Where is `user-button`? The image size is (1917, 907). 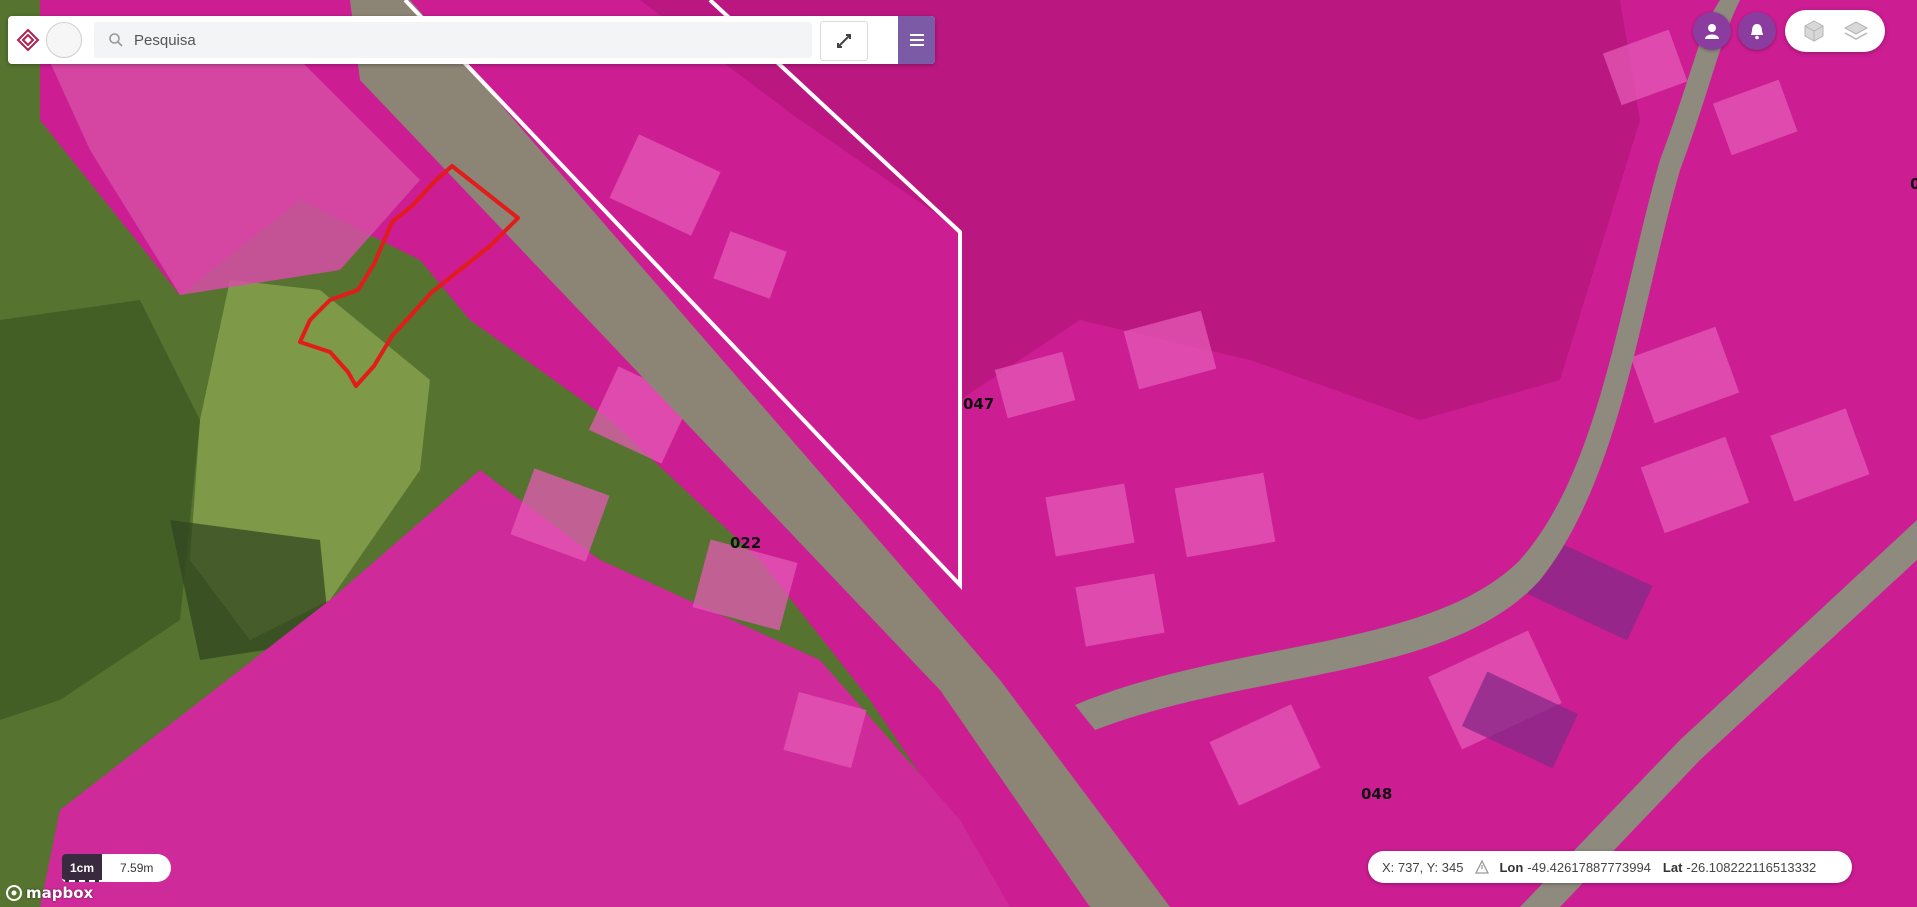
user-button is located at coordinates (1712, 31).